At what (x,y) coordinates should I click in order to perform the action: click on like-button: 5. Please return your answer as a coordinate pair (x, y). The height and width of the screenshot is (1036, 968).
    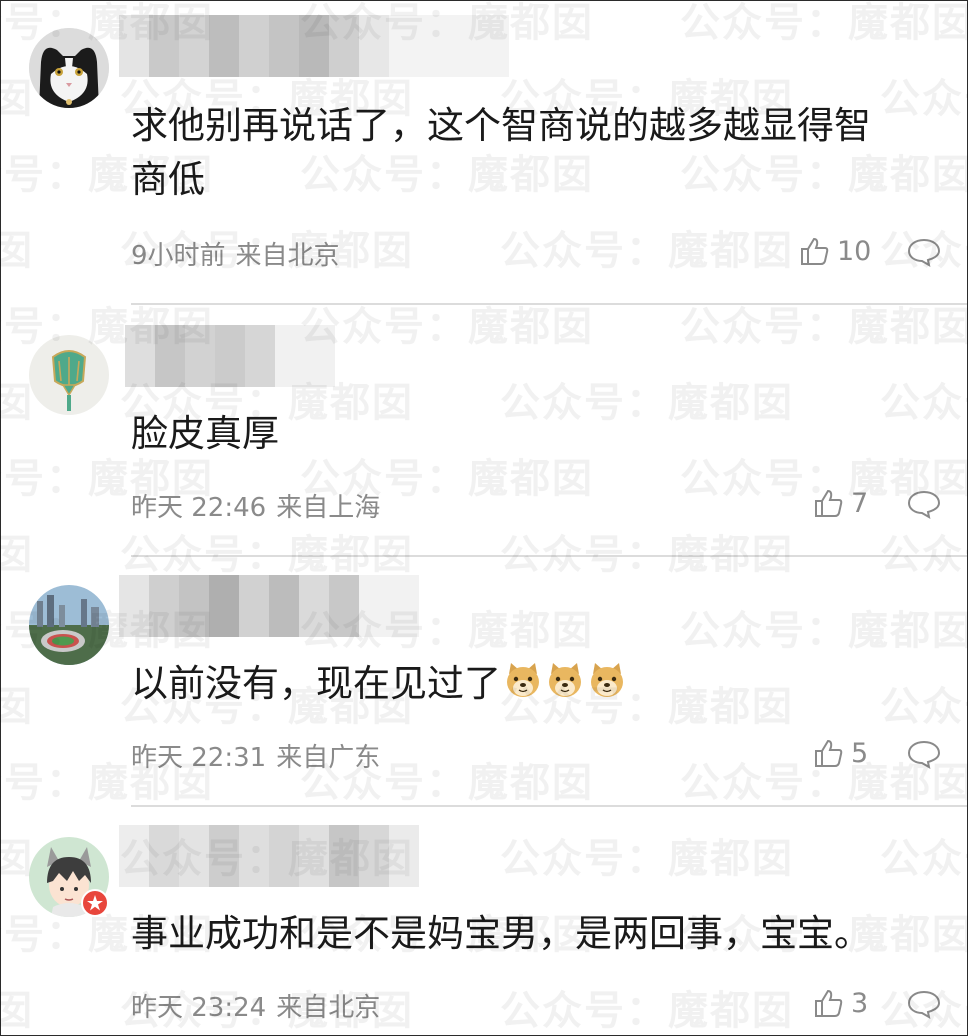
    Looking at the image, I should click on (840, 753).